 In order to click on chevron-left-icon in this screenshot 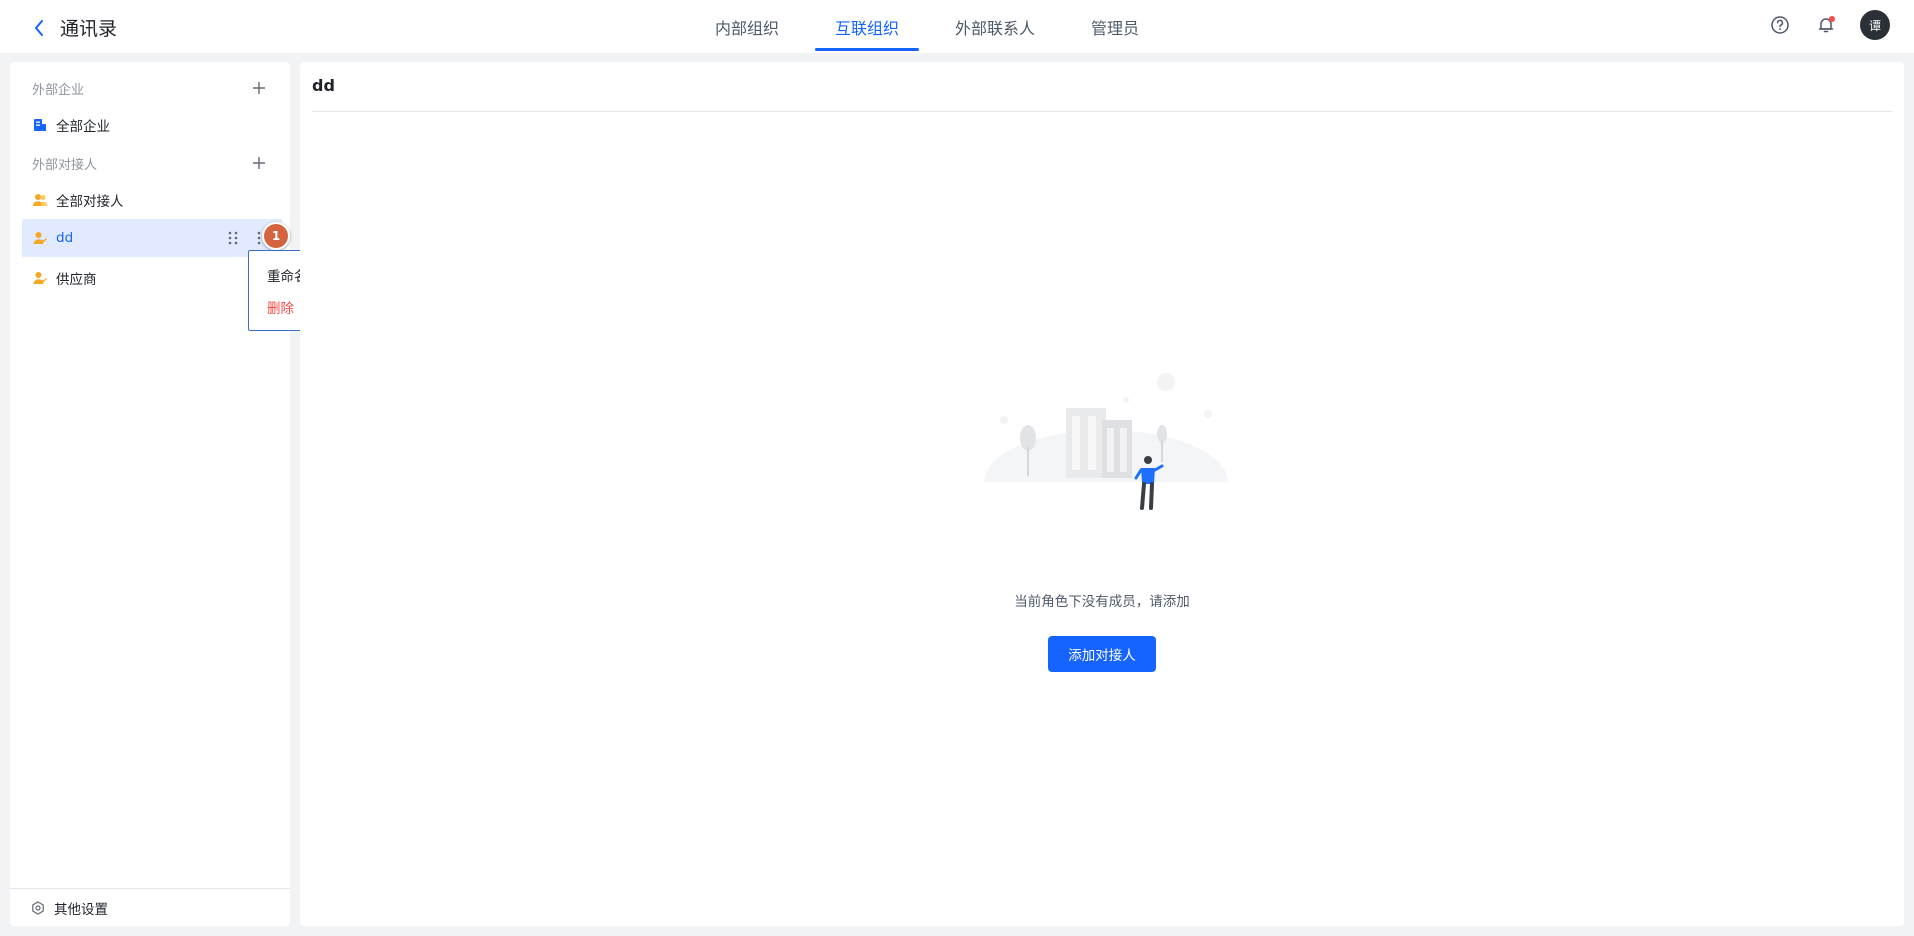, I will do `click(41, 28)`.